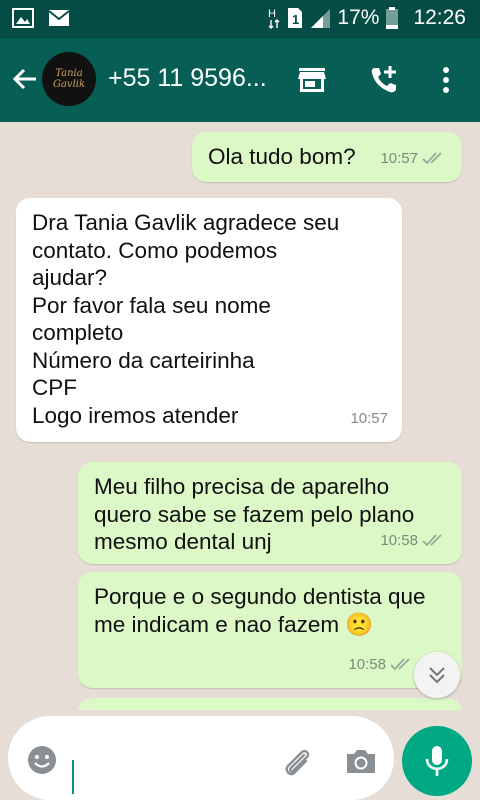 Image resolution: width=480 pixels, height=800 pixels. What do you see at coordinates (23, 18) in the screenshot?
I see `image-icon` at bounding box center [23, 18].